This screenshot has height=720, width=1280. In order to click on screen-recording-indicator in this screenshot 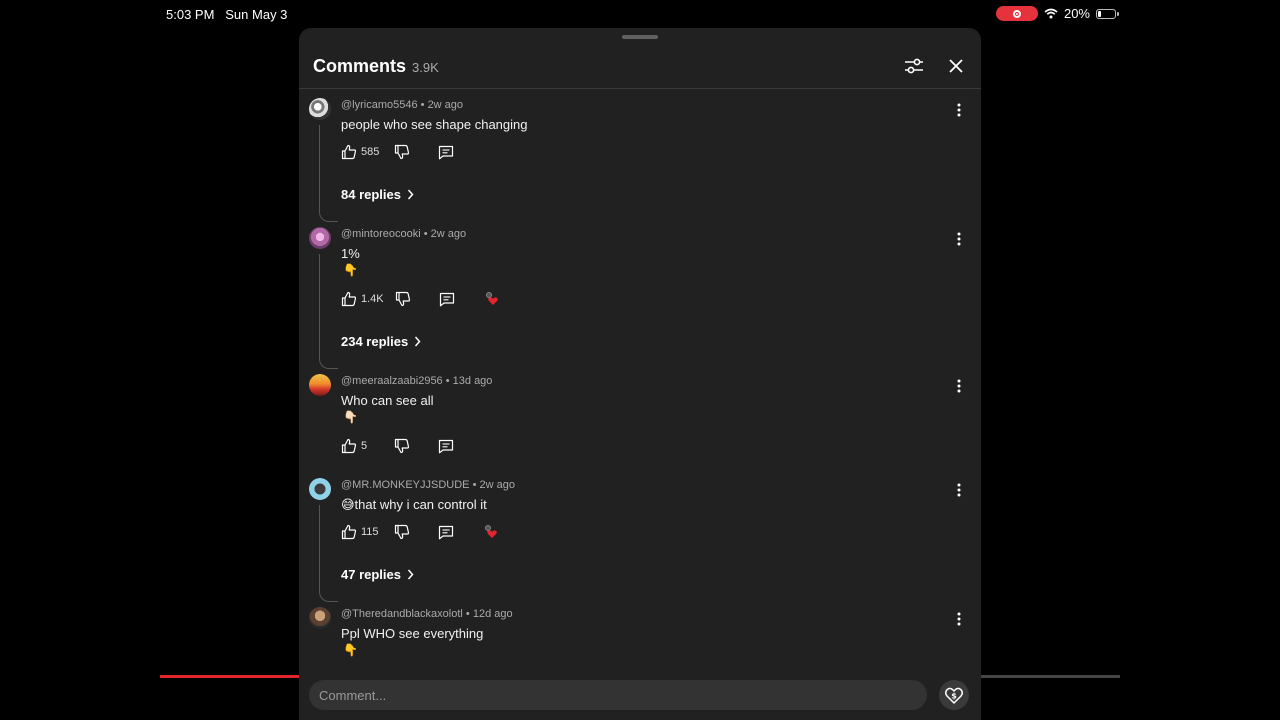, I will do `click(1016, 13)`.